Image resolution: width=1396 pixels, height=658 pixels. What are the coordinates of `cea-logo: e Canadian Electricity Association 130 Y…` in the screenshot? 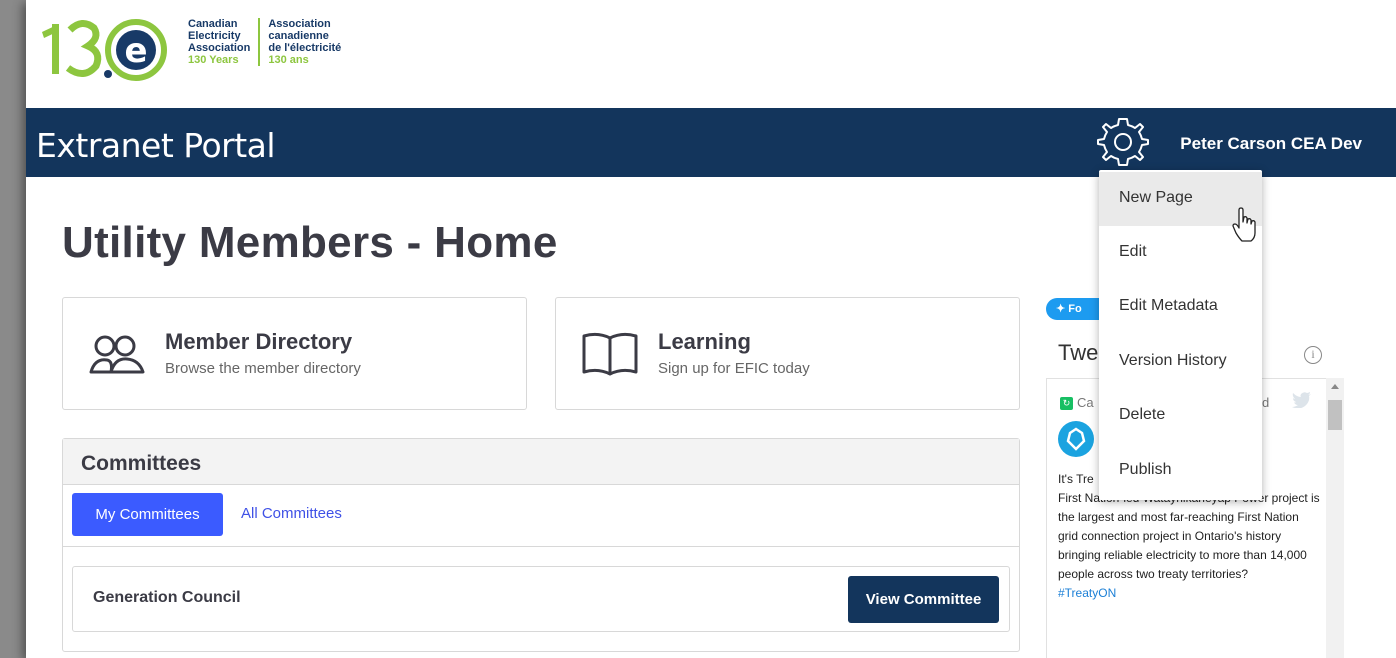 It's located at (195, 51).